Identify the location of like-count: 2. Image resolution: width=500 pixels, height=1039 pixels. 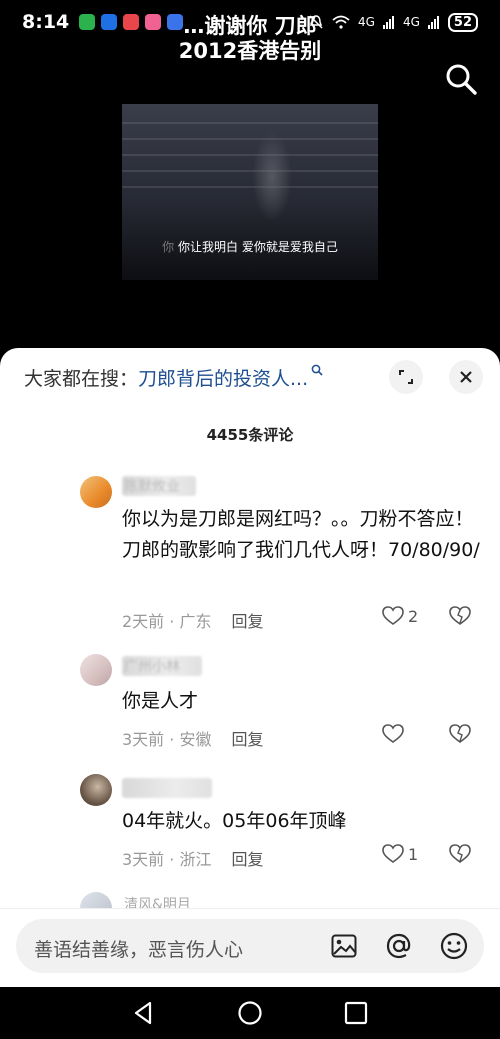
(413, 616).